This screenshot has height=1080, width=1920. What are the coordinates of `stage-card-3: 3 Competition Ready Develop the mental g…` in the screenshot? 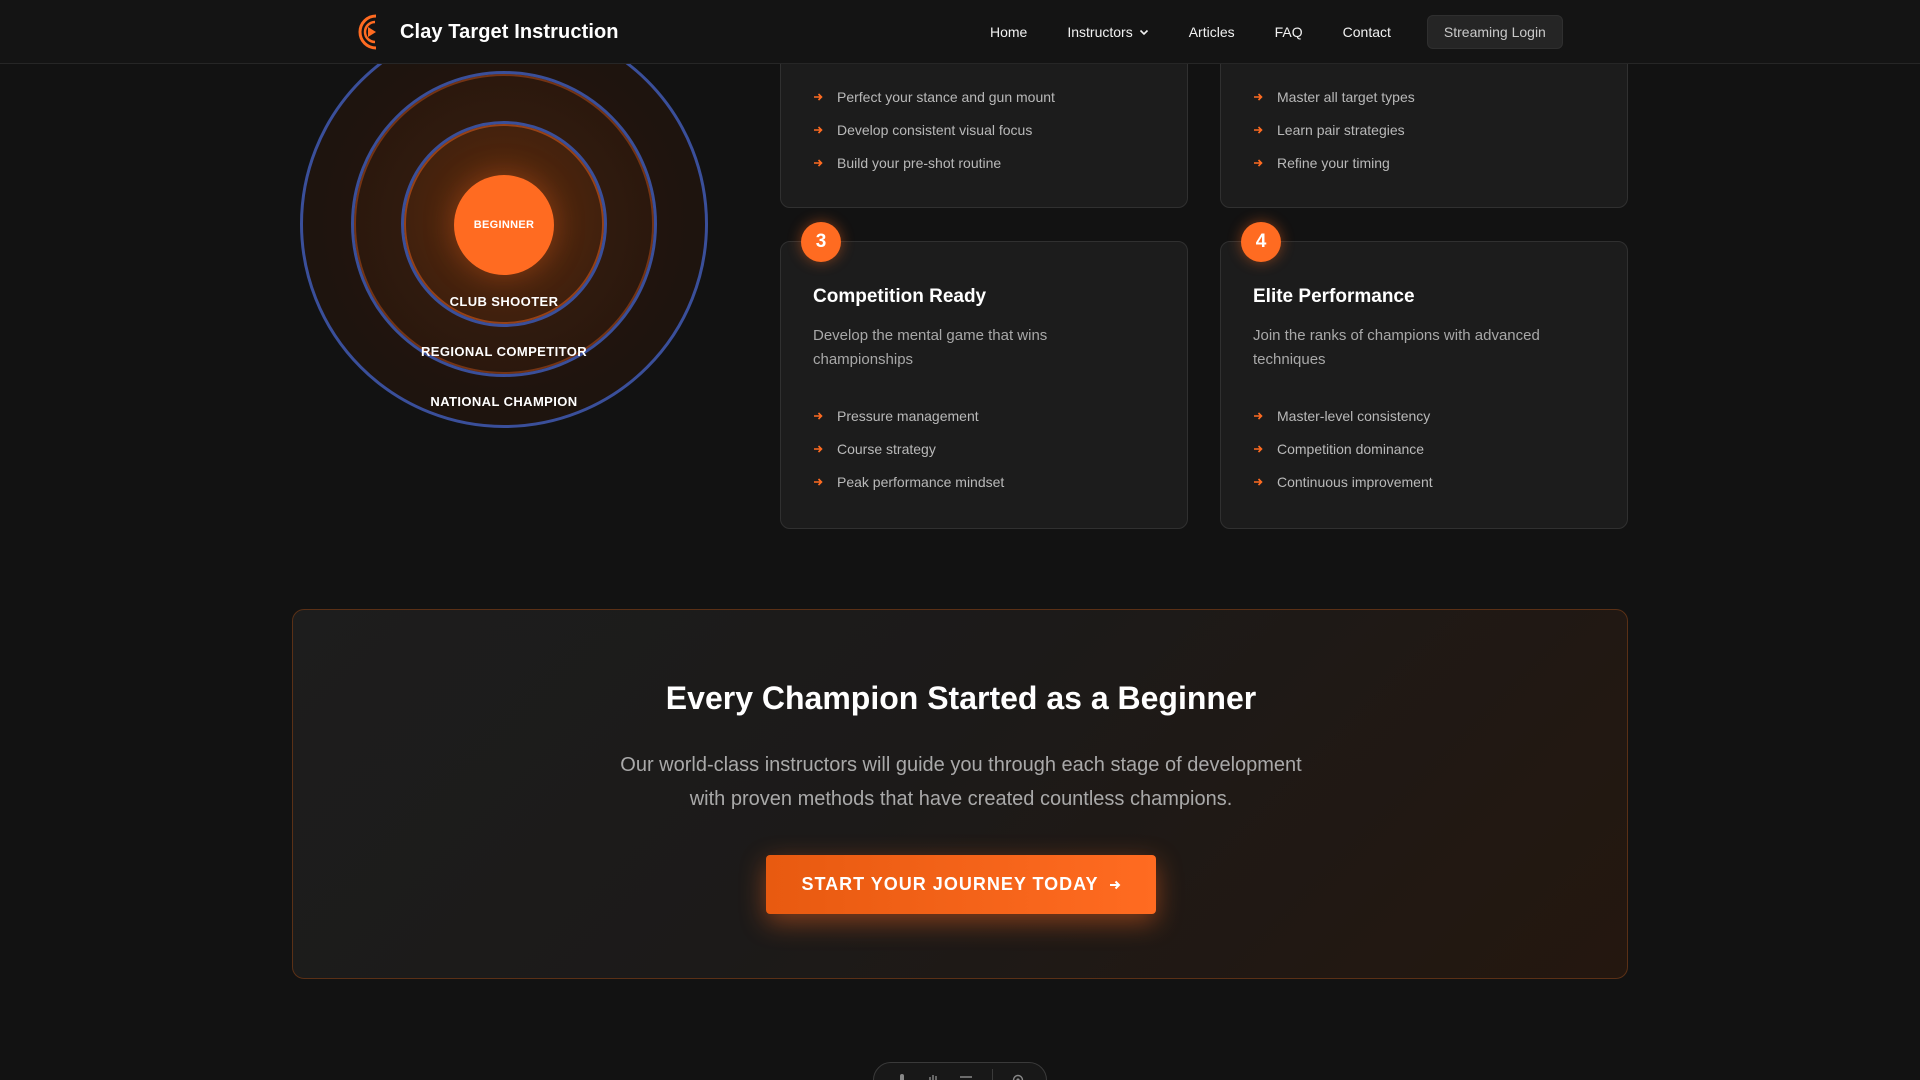 It's located at (984, 375).